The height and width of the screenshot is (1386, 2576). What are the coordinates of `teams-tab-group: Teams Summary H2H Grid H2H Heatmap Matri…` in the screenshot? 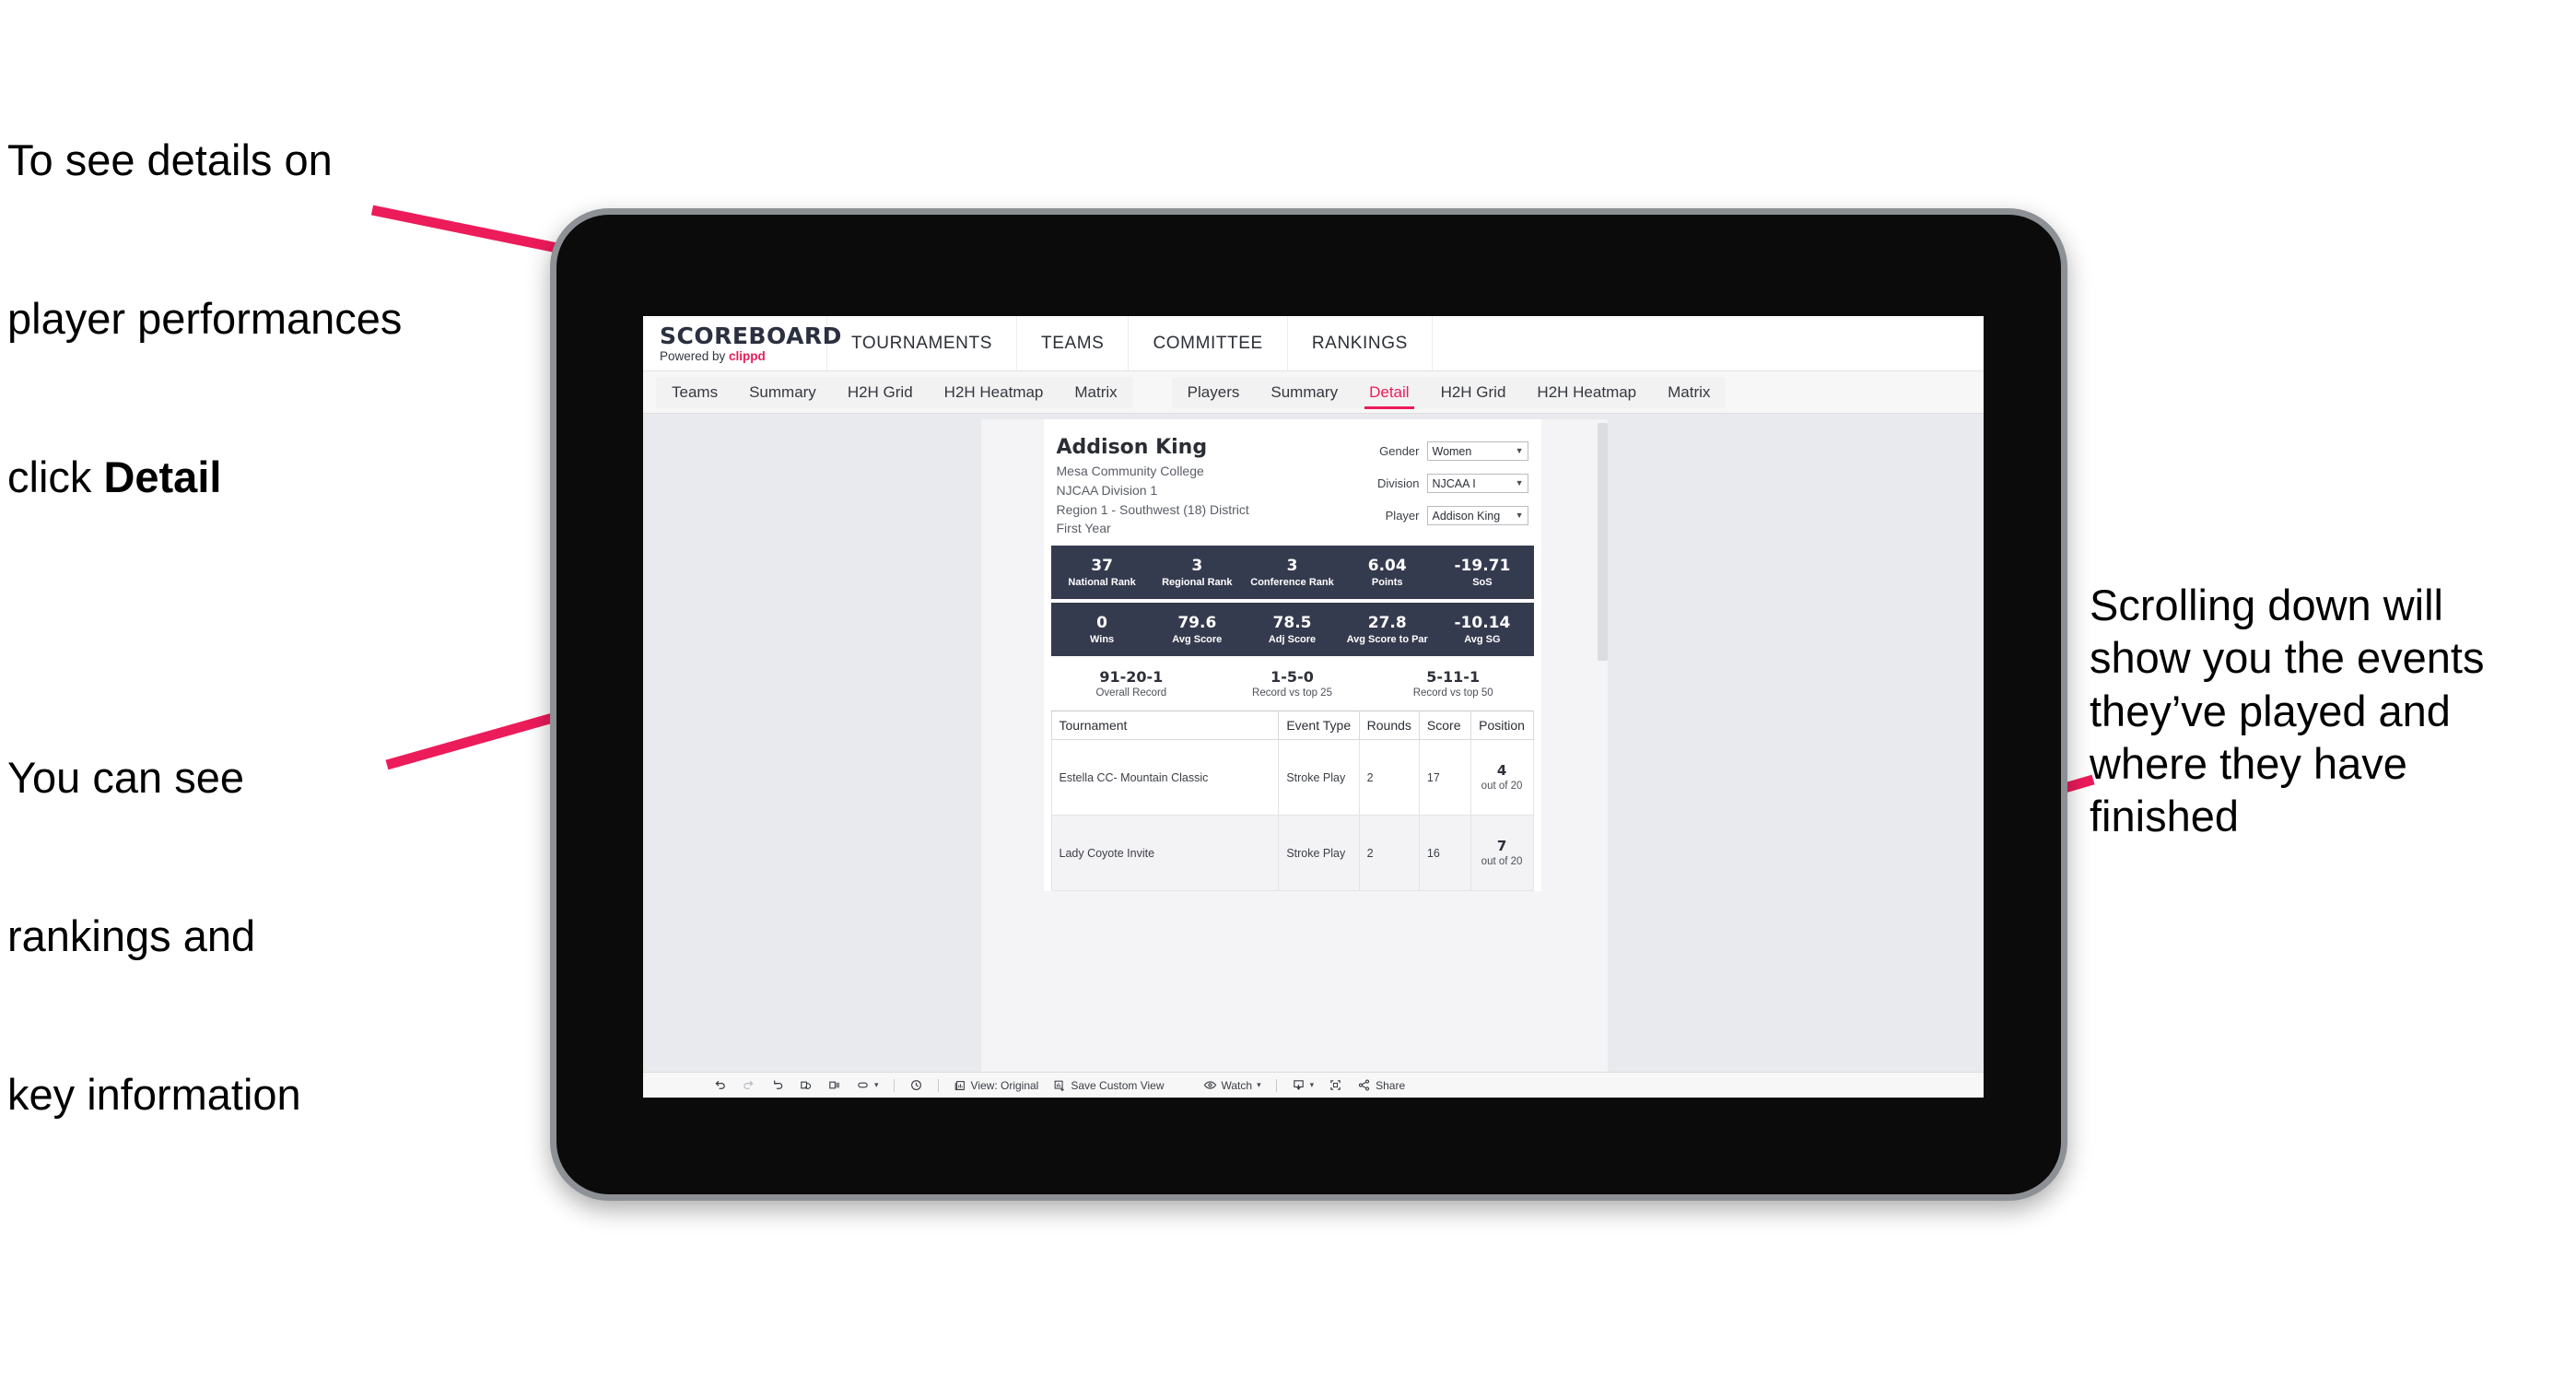 It's located at (894, 392).